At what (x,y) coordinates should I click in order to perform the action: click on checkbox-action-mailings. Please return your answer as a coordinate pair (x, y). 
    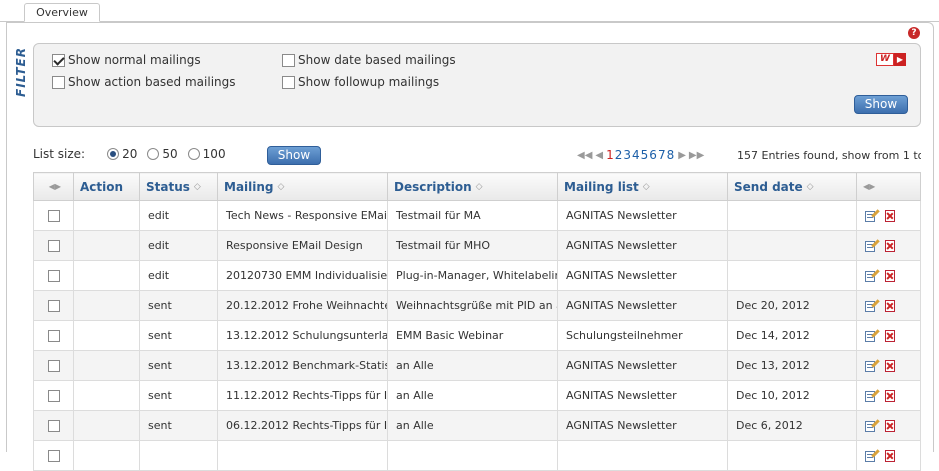
    Looking at the image, I should click on (58, 82).